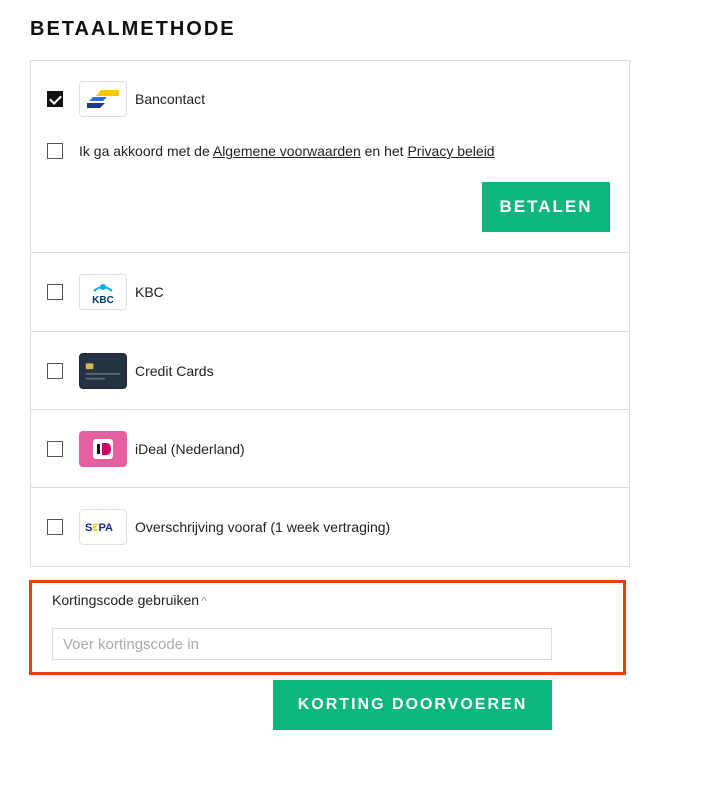  What do you see at coordinates (103, 448) in the screenshot?
I see `ideal-logo-icon` at bounding box center [103, 448].